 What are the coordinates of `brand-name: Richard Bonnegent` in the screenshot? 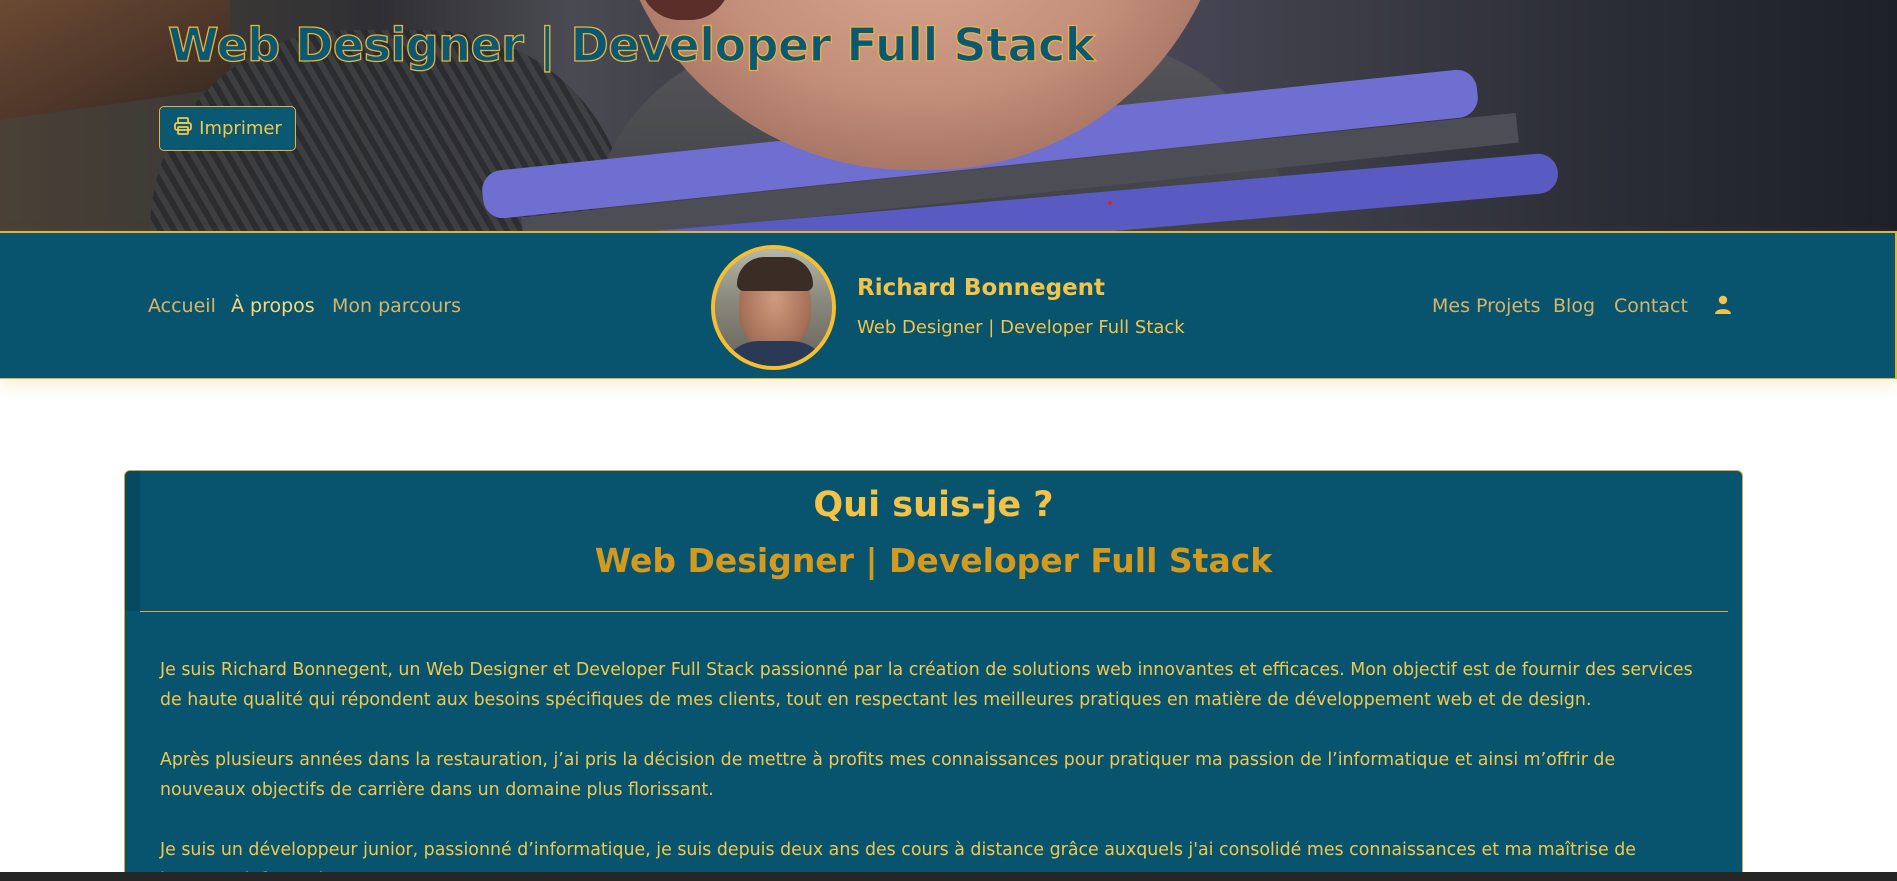 It's located at (981, 288).